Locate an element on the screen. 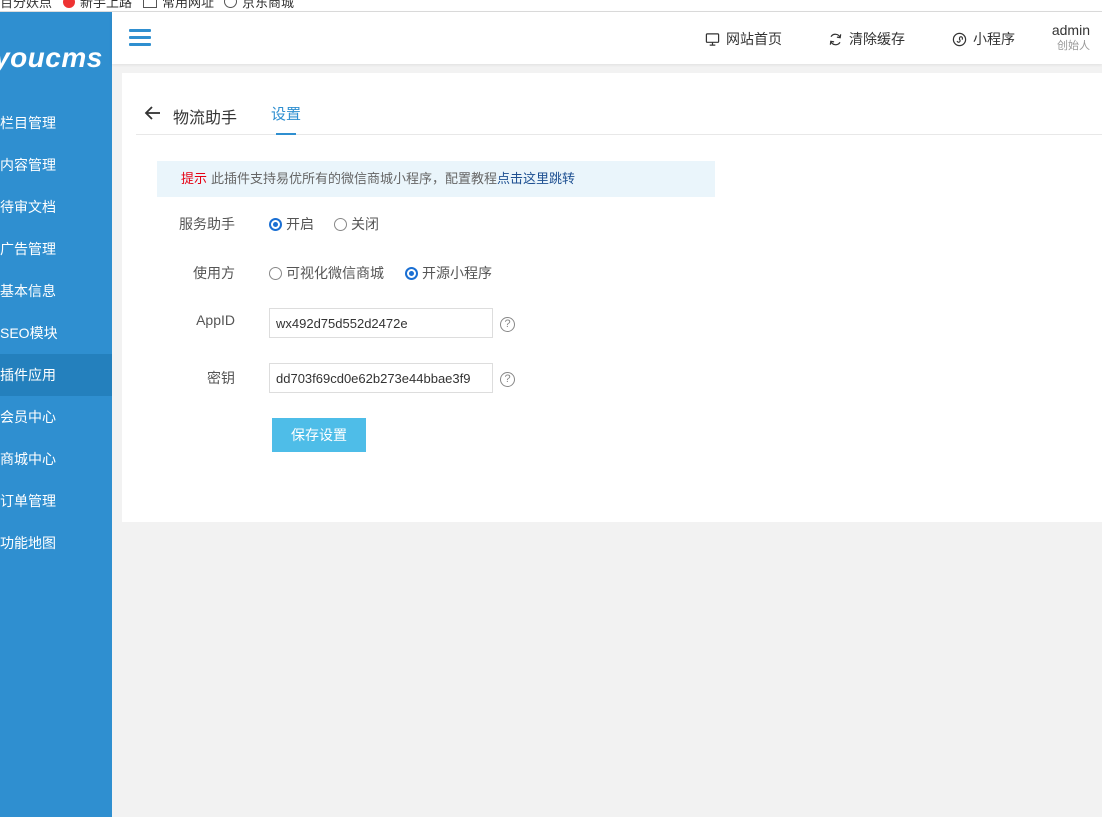  sidebar-item-members: 会员中心 is located at coordinates (56, 417).